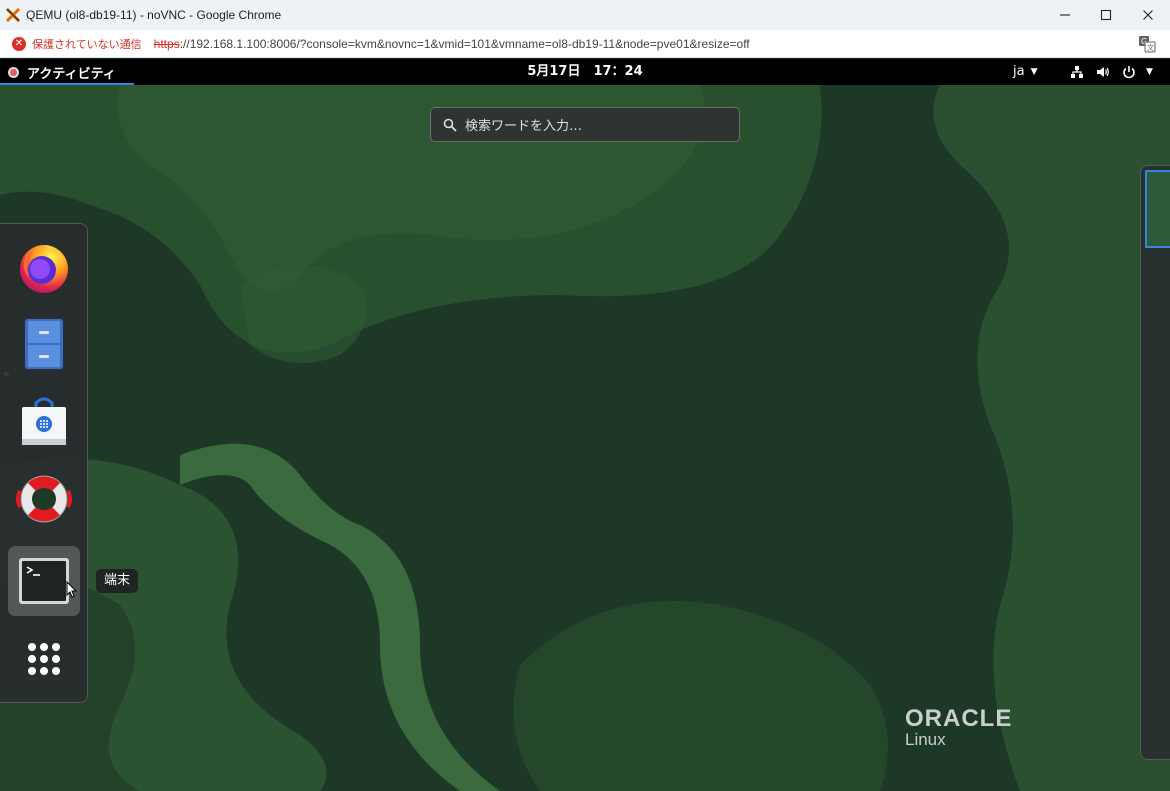  I want to click on oracle-linux-logo: ORACLE Linux, so click(958, 727).